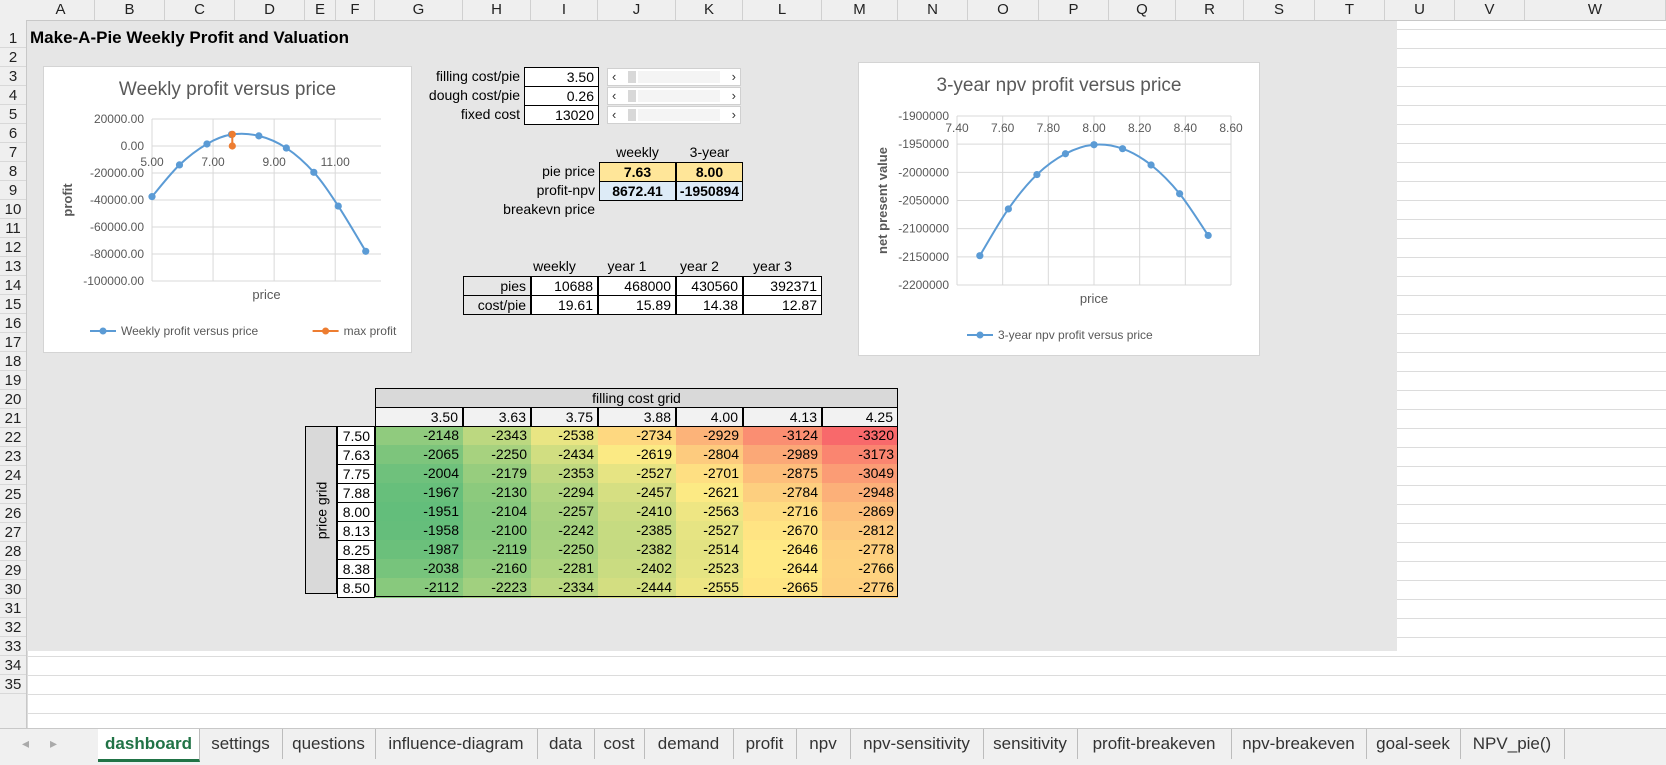 This screenshot has height=765, width=1666. Describe the element at coordinates (1074, 10) in the screenshot. I see `column-header-P: P` at that location.